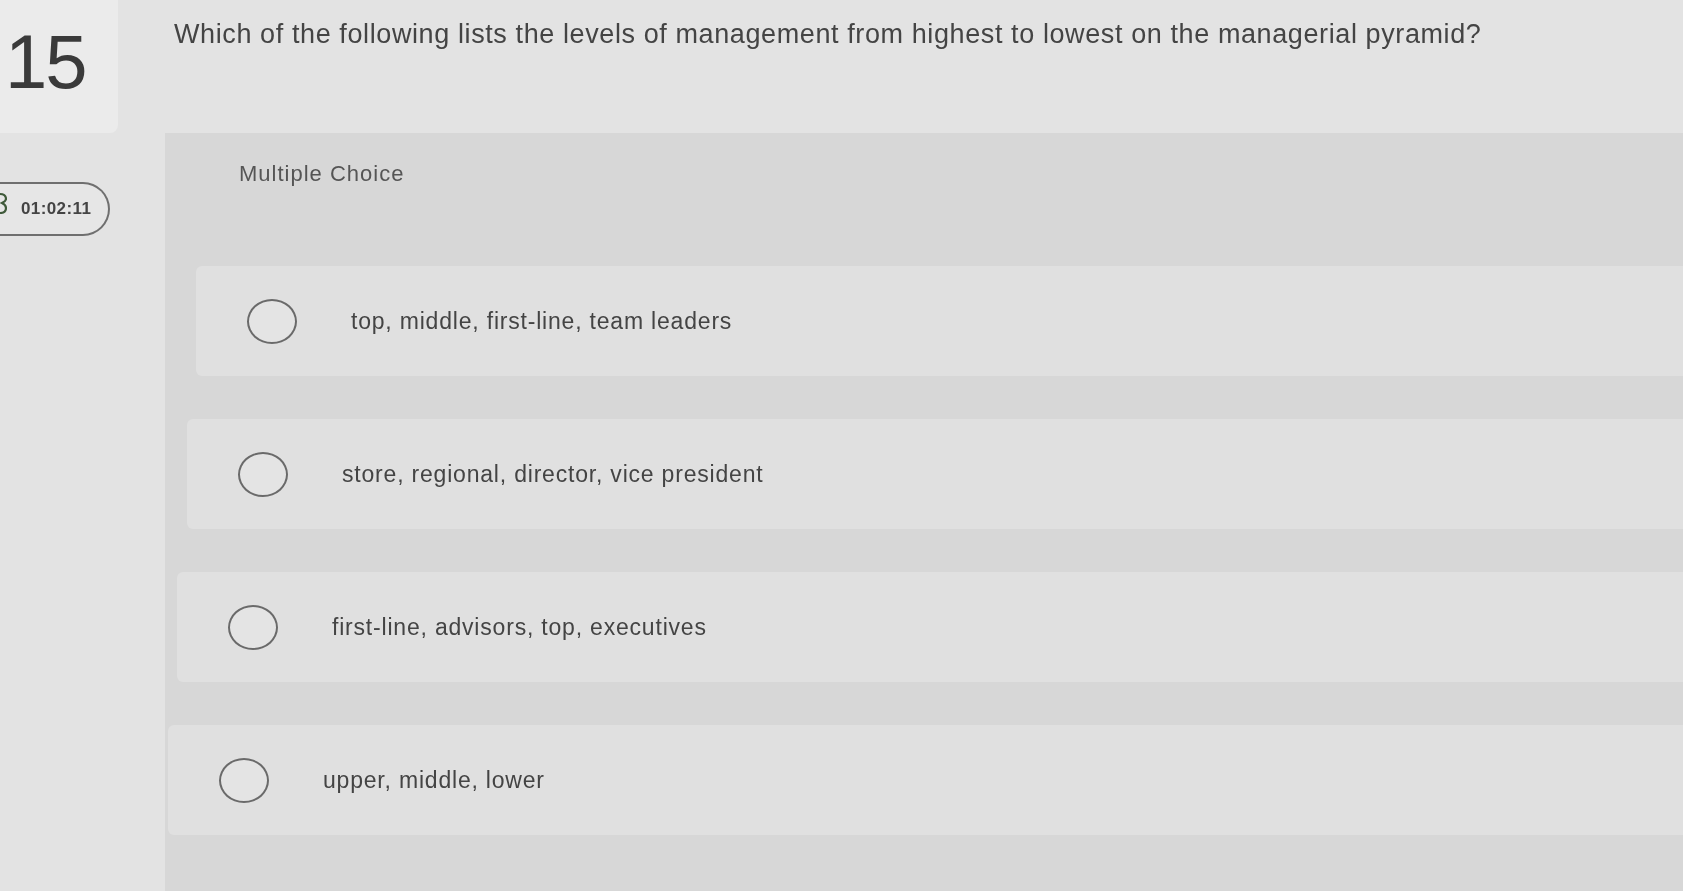  What do you see at coordinates (3, 203) in the screenshot?
I see `clock-icon` at bounding box center [3, 203].